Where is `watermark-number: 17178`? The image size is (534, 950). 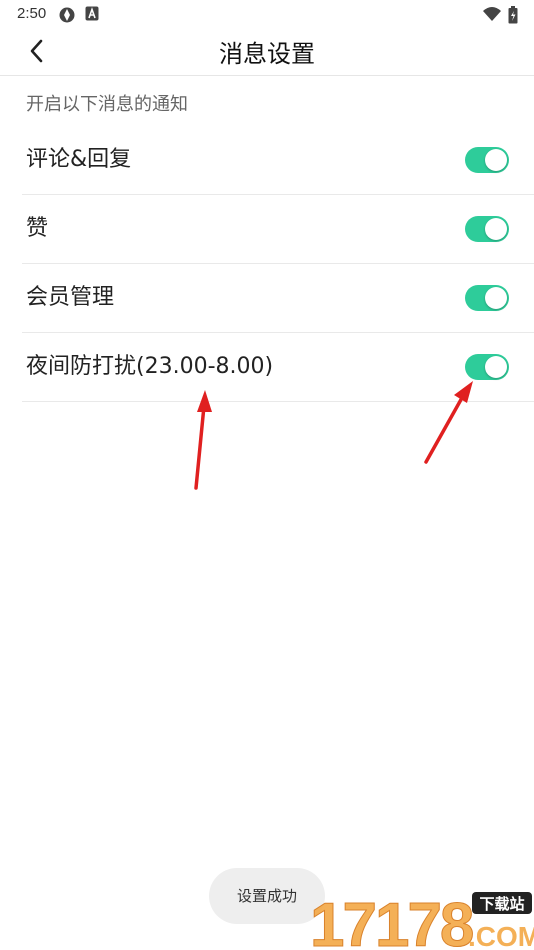
watermark-number: 17178 is located at coordinates (391, 920).